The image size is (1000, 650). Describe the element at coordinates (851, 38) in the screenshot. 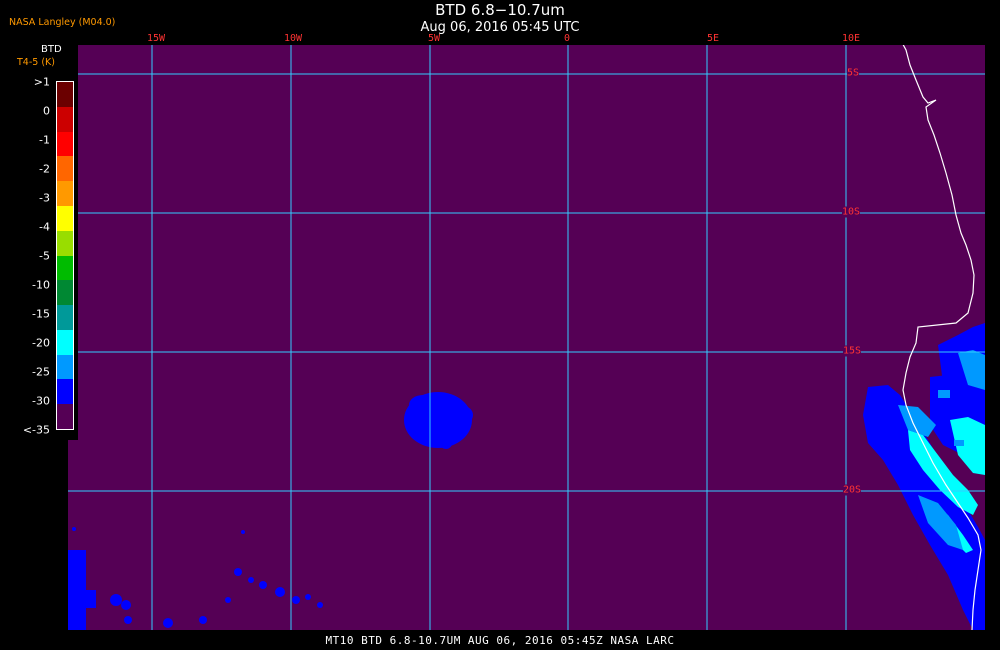

I see `lon-label-10e: 10E` at that location.